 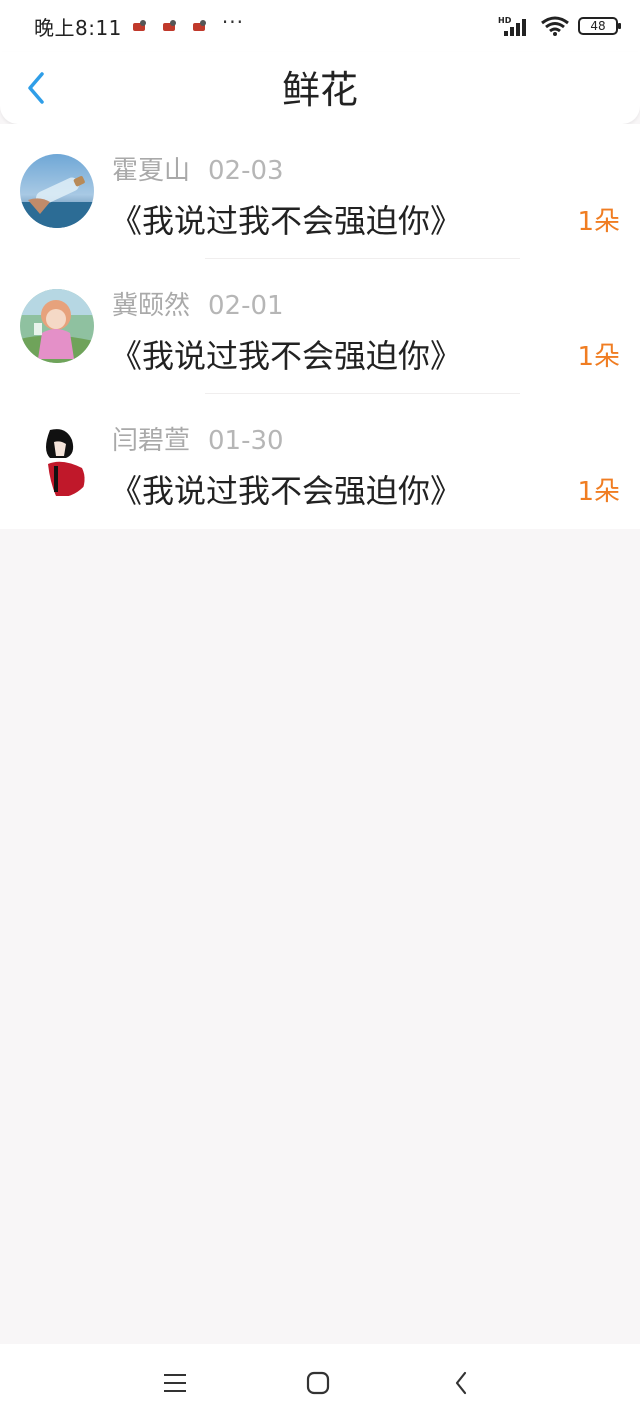 What do you see at coordinates (232, 22) in the screenshot?
I see `more-notifications-icon: ···` at bounding box center [232, 22].